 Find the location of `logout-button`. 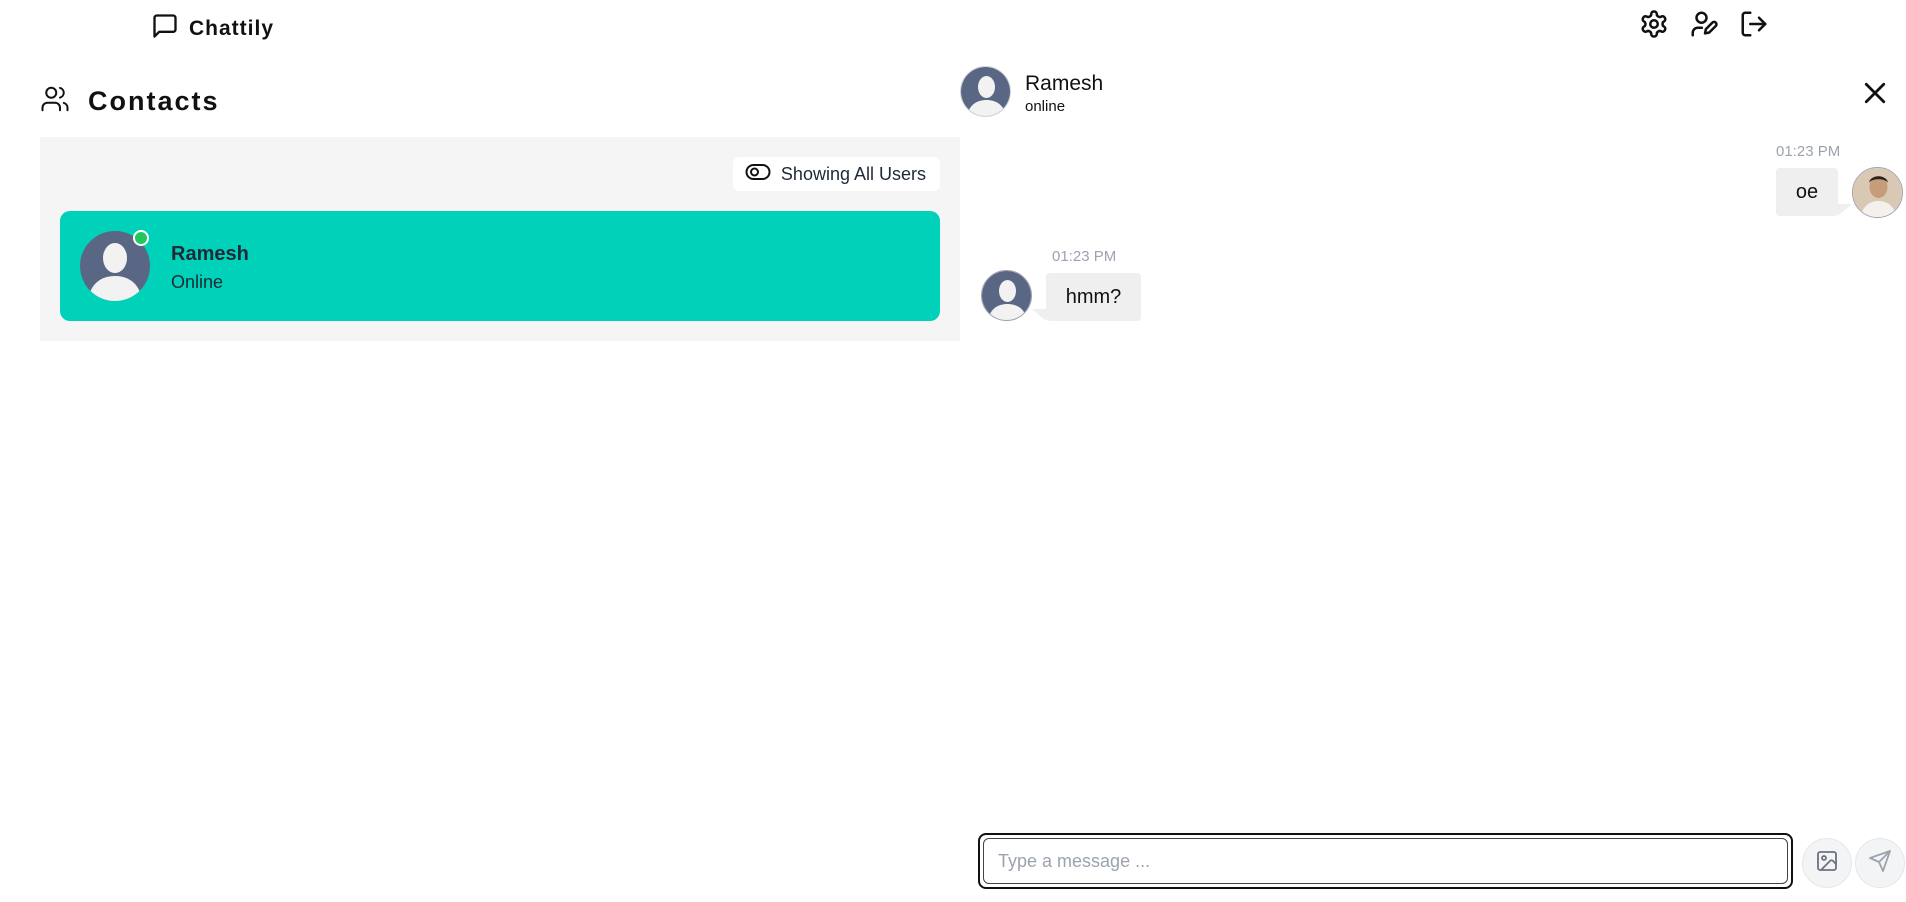

logout-button is located at coordinates (1754, 26).